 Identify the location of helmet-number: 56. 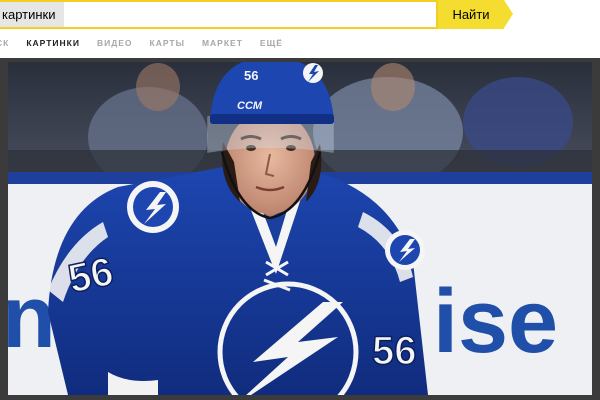
(251, 75).